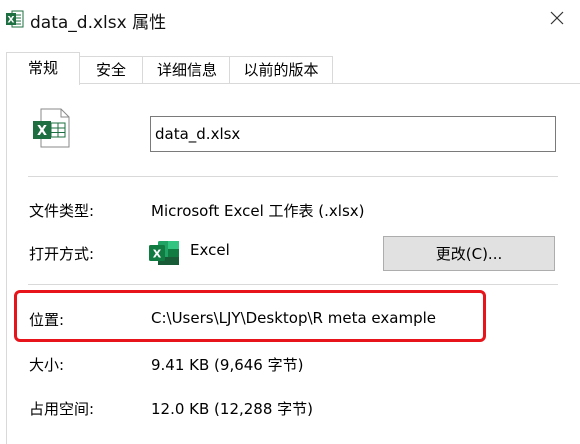 The height and width of the screenshot is (444, 580). What do you see at coordinates (98, 23) in the screenshot?
I see `window-title: data_d.xlsx 属性` at bounding box center [98, 23].